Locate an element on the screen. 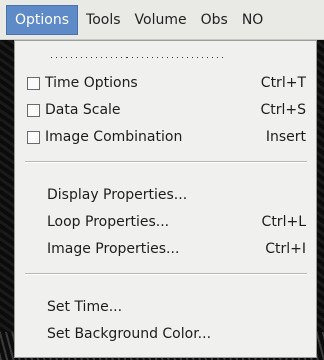  menu-item-shortcut: Ctrl+T is located at coordinates (283, 83).